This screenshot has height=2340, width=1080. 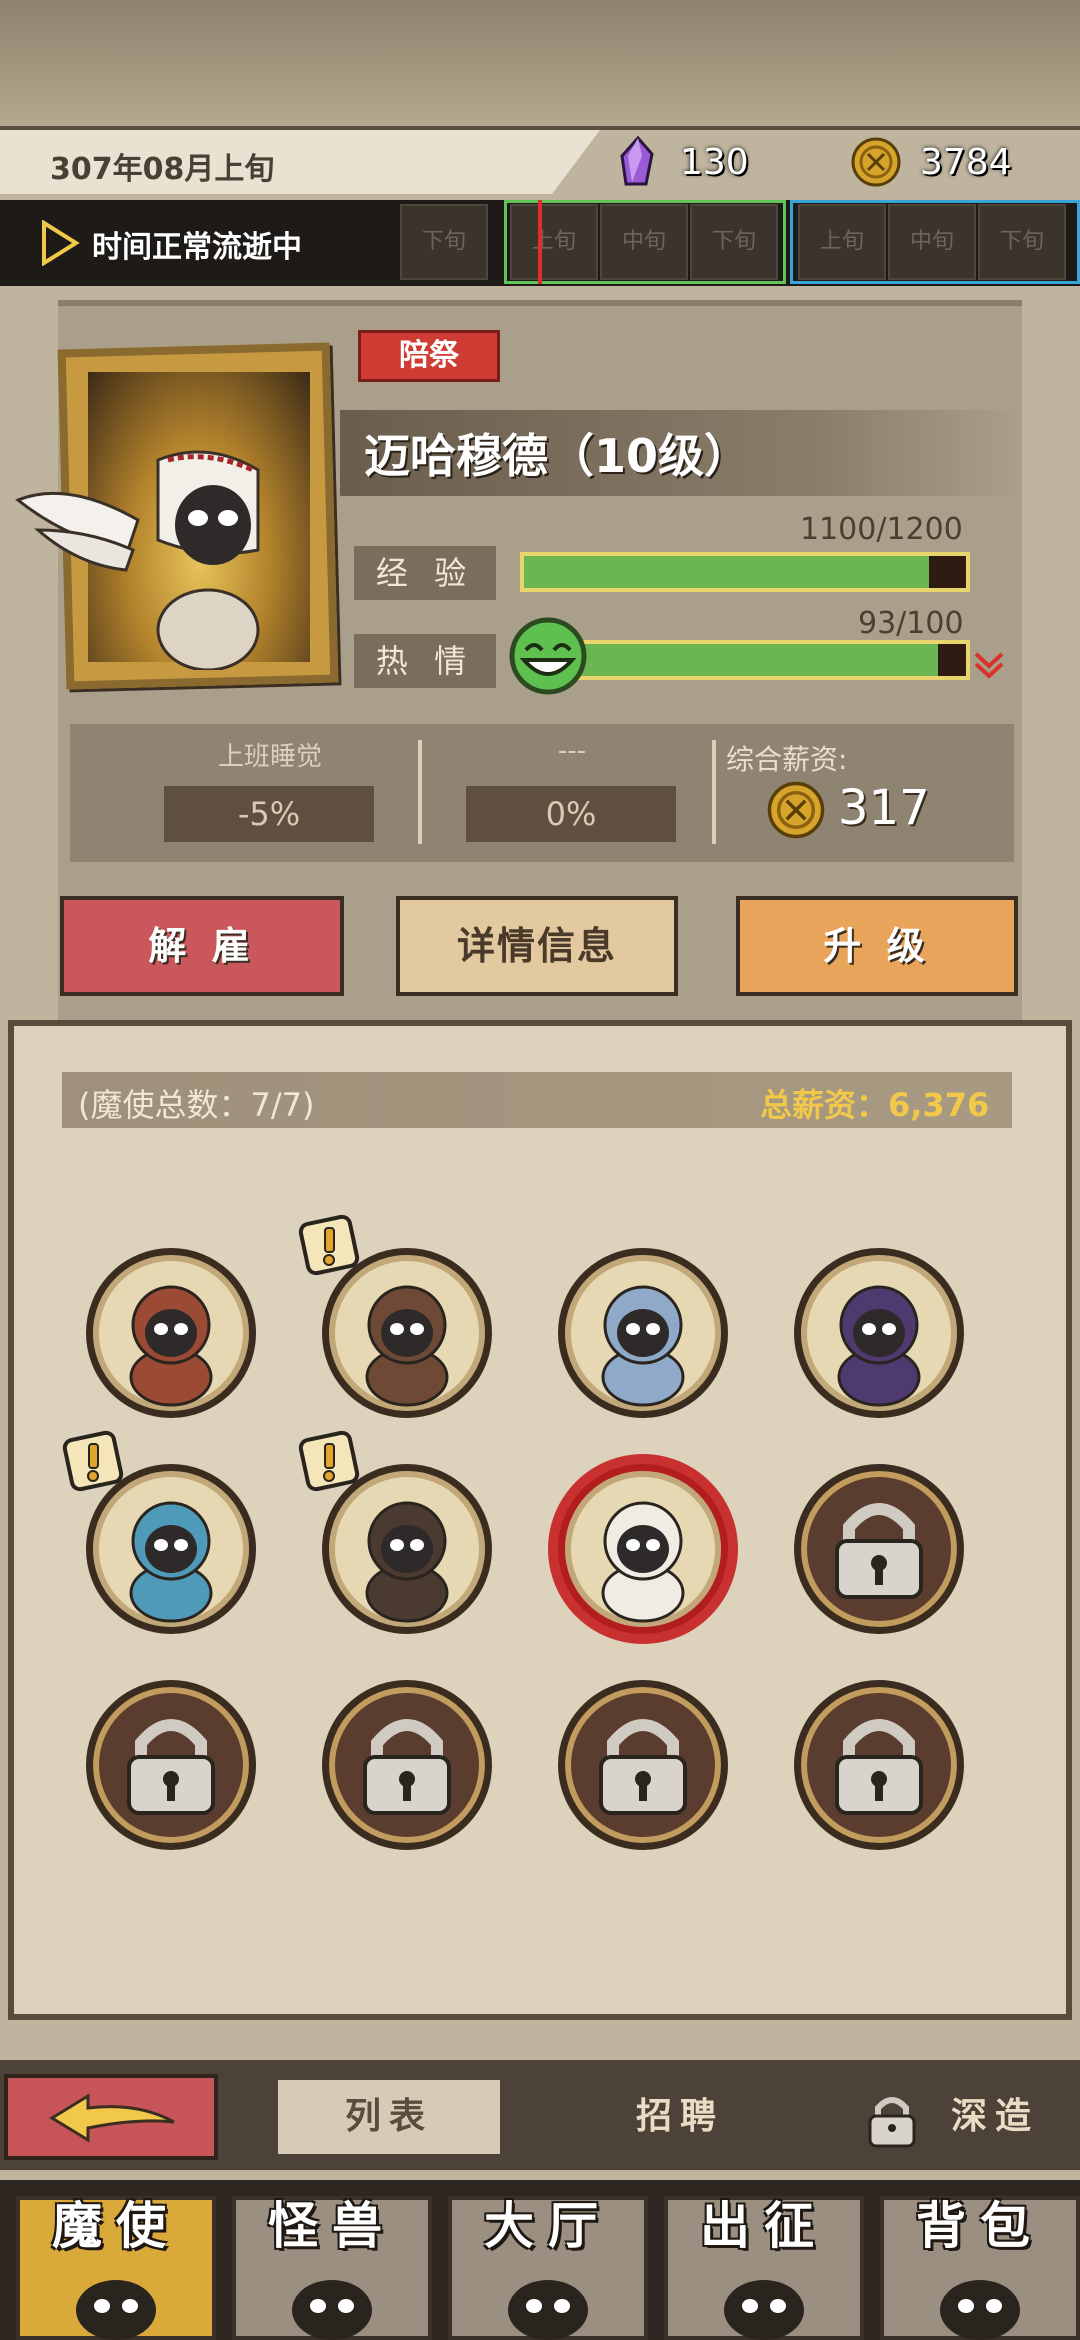 I want to click on salary-title: 综合薪资:, so click(x=787, y=759).